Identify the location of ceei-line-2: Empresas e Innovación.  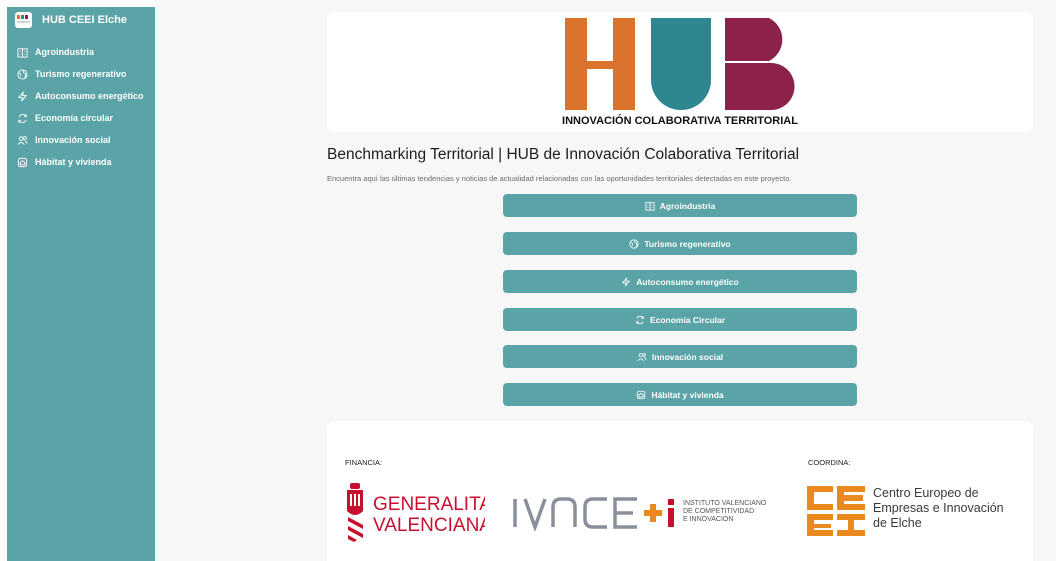
(938, 508).